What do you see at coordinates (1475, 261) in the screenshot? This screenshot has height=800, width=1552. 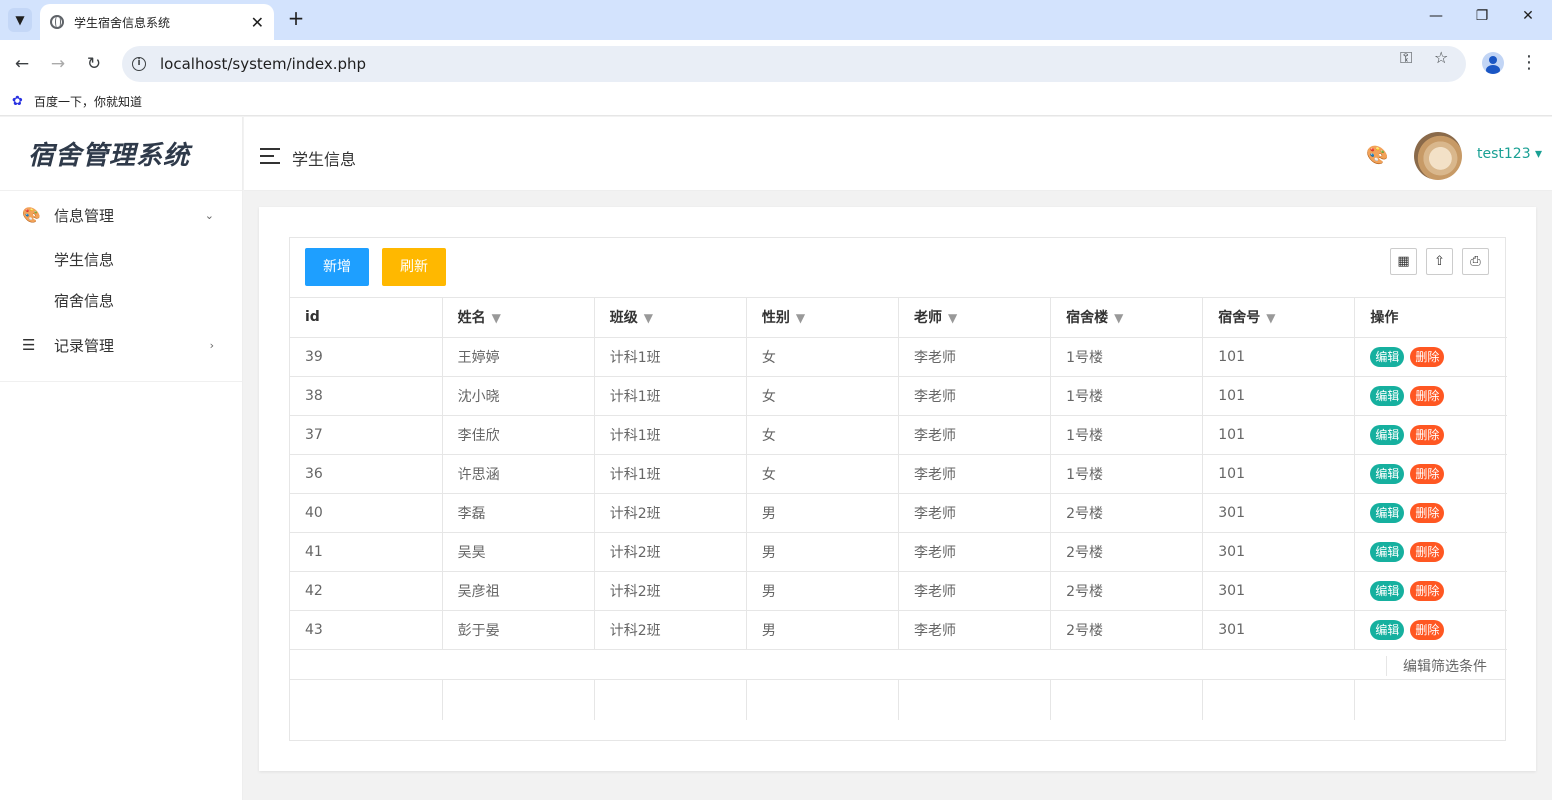 I see `print-icon: ⎙` at bounding box center [1475, 261].